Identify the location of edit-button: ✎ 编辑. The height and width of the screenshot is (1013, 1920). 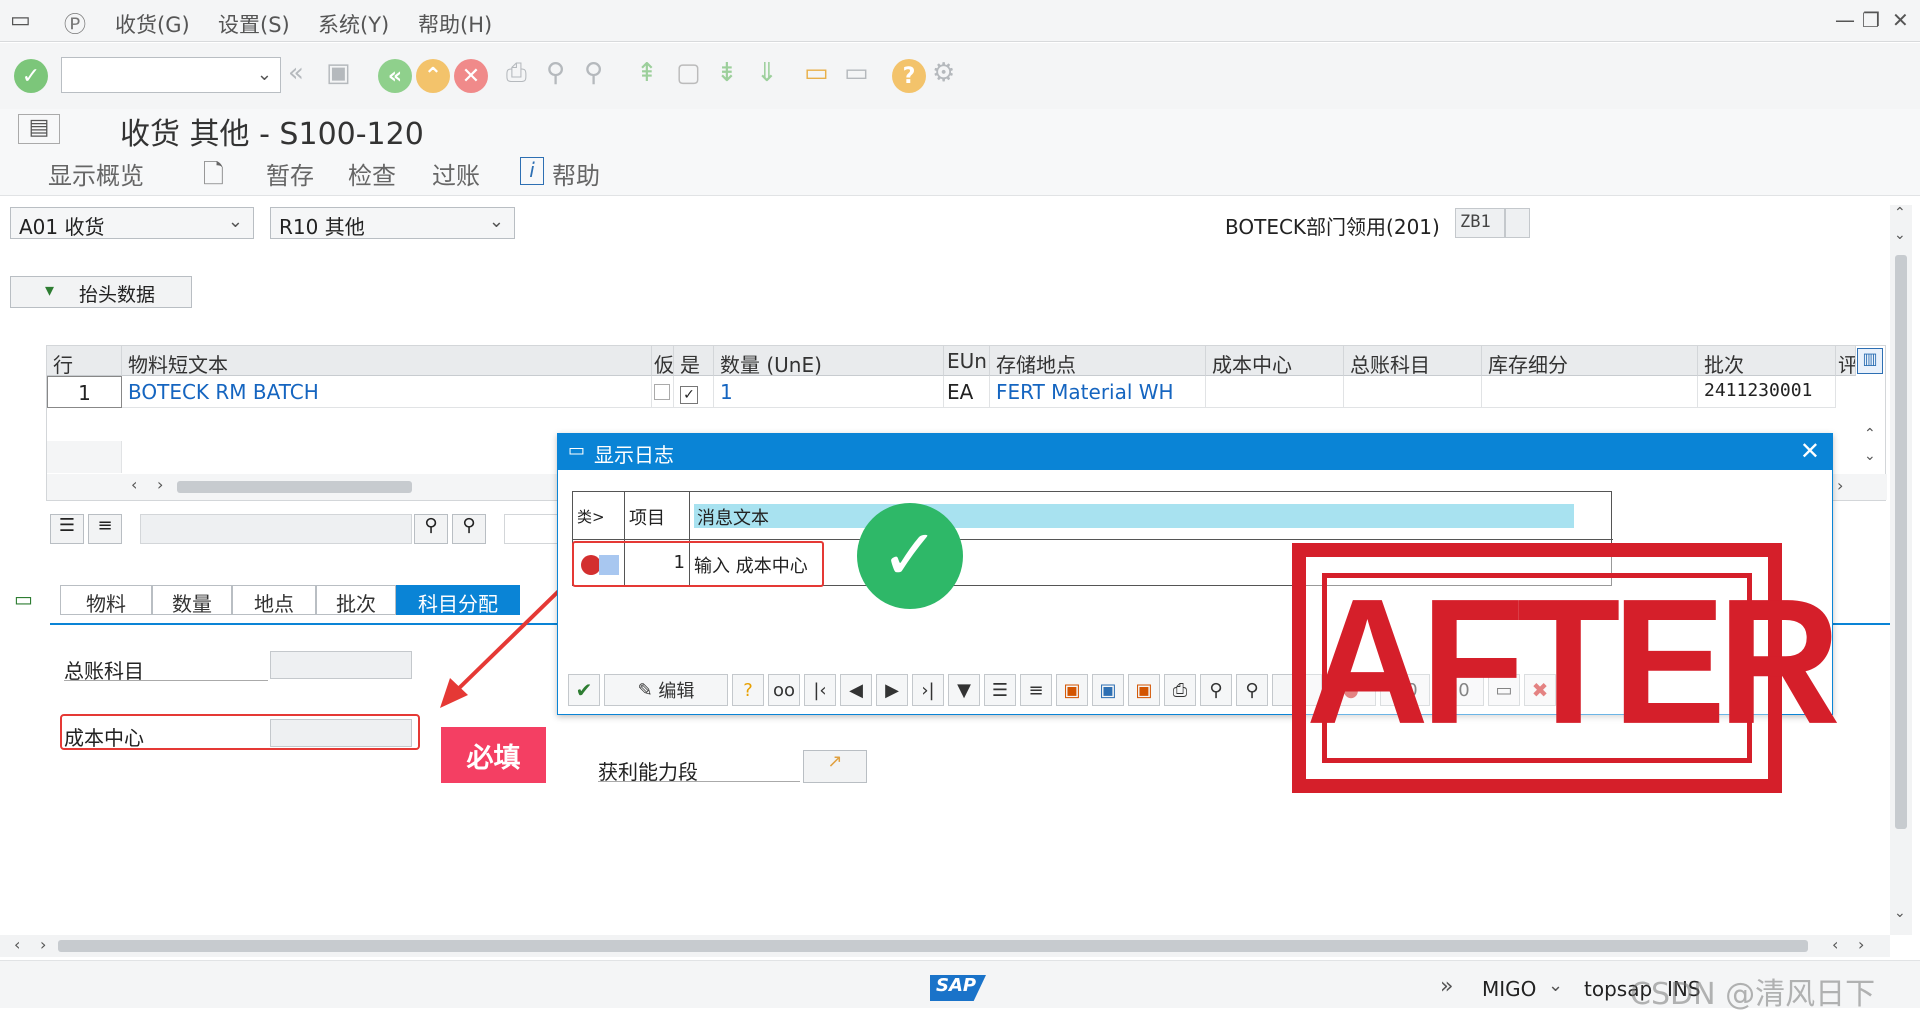
(666, 690).